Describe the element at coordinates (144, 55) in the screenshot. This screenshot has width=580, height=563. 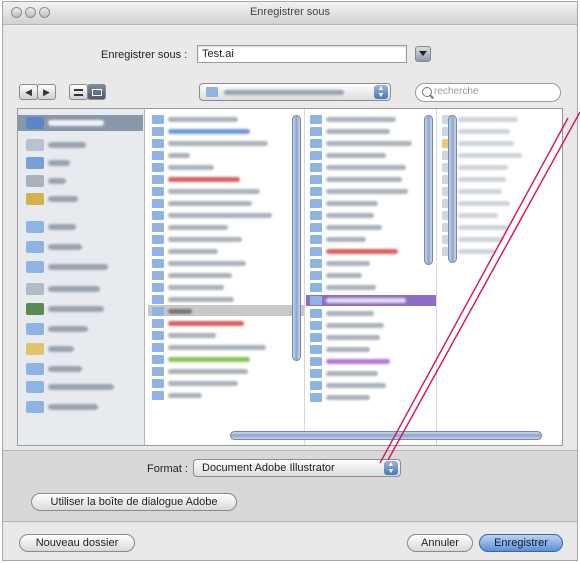
I see `save-as-label: Enregistrer sous :` at that location.